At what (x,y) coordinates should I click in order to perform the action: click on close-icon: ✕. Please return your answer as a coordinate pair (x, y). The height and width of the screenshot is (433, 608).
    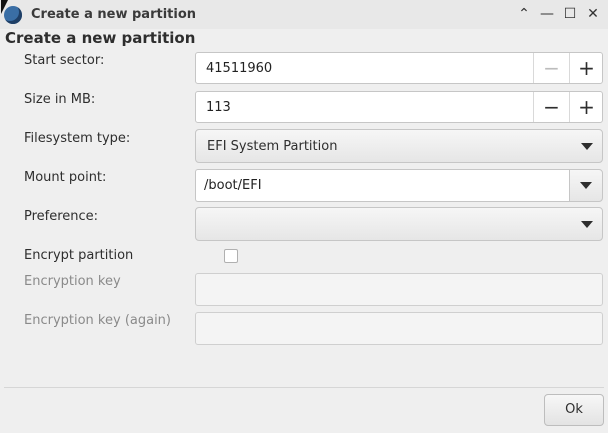
    Looking at the image, I should click on (593, 14).